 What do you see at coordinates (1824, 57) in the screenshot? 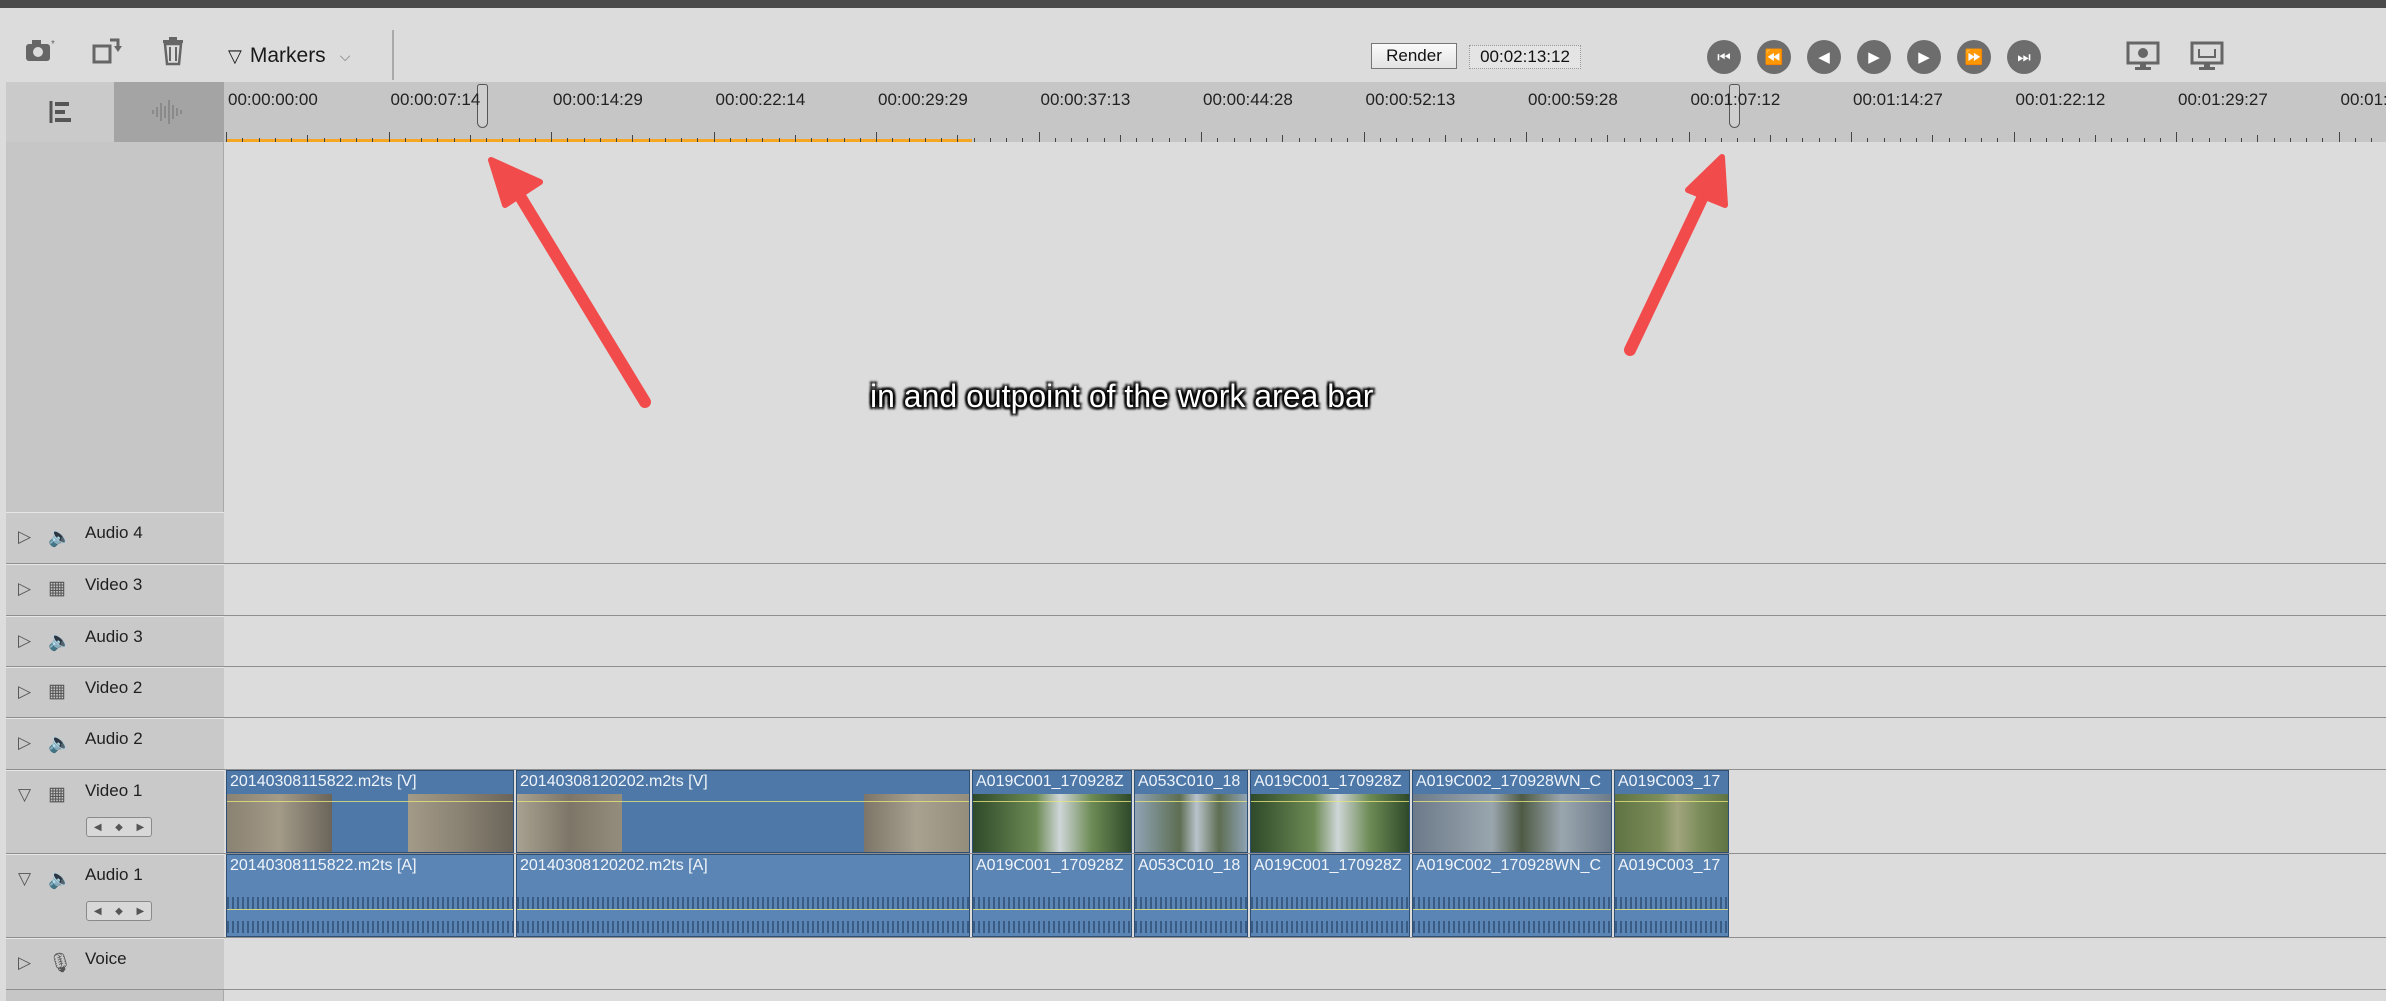
I see `step-back-icon: ◀` at bounding box center [1824, 57].